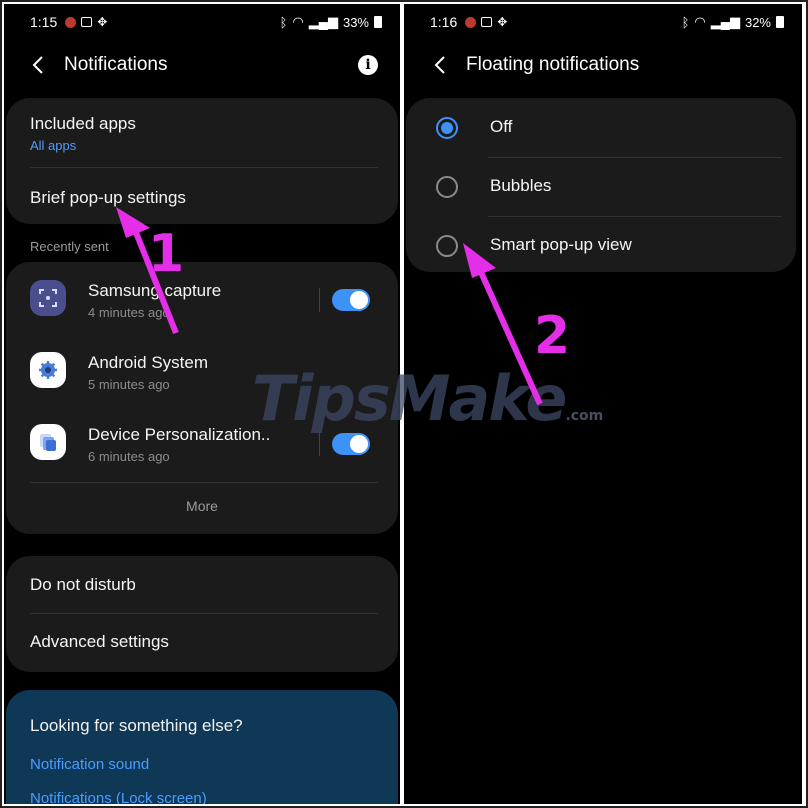 The width and height of the screenshot is (808, 808). Describe the element at coordinates (148, 362) in the screenshot. I see `app-name: Android System` at that location.